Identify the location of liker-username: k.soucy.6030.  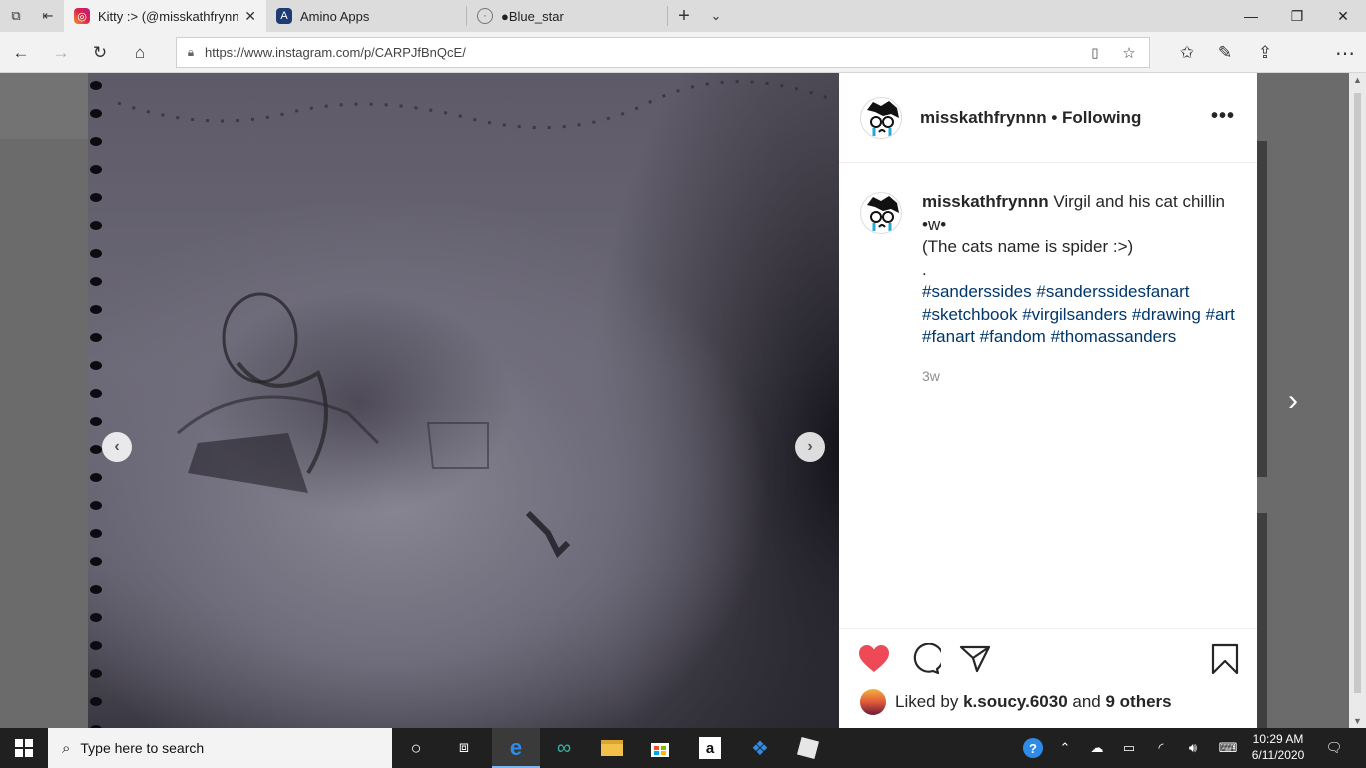
(1015, 702).